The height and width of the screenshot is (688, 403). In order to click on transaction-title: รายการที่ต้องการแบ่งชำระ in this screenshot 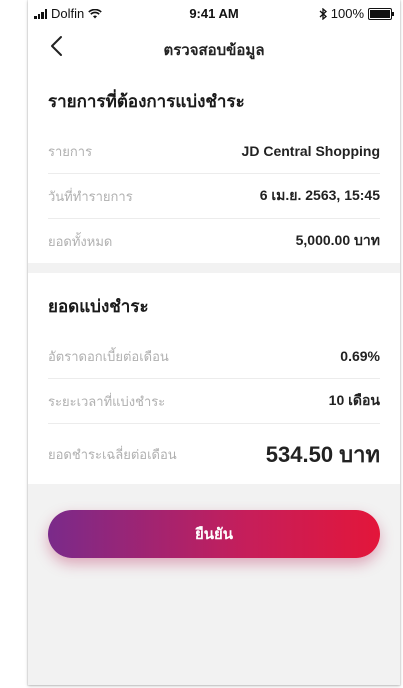, I will do `click(146, 101)`.